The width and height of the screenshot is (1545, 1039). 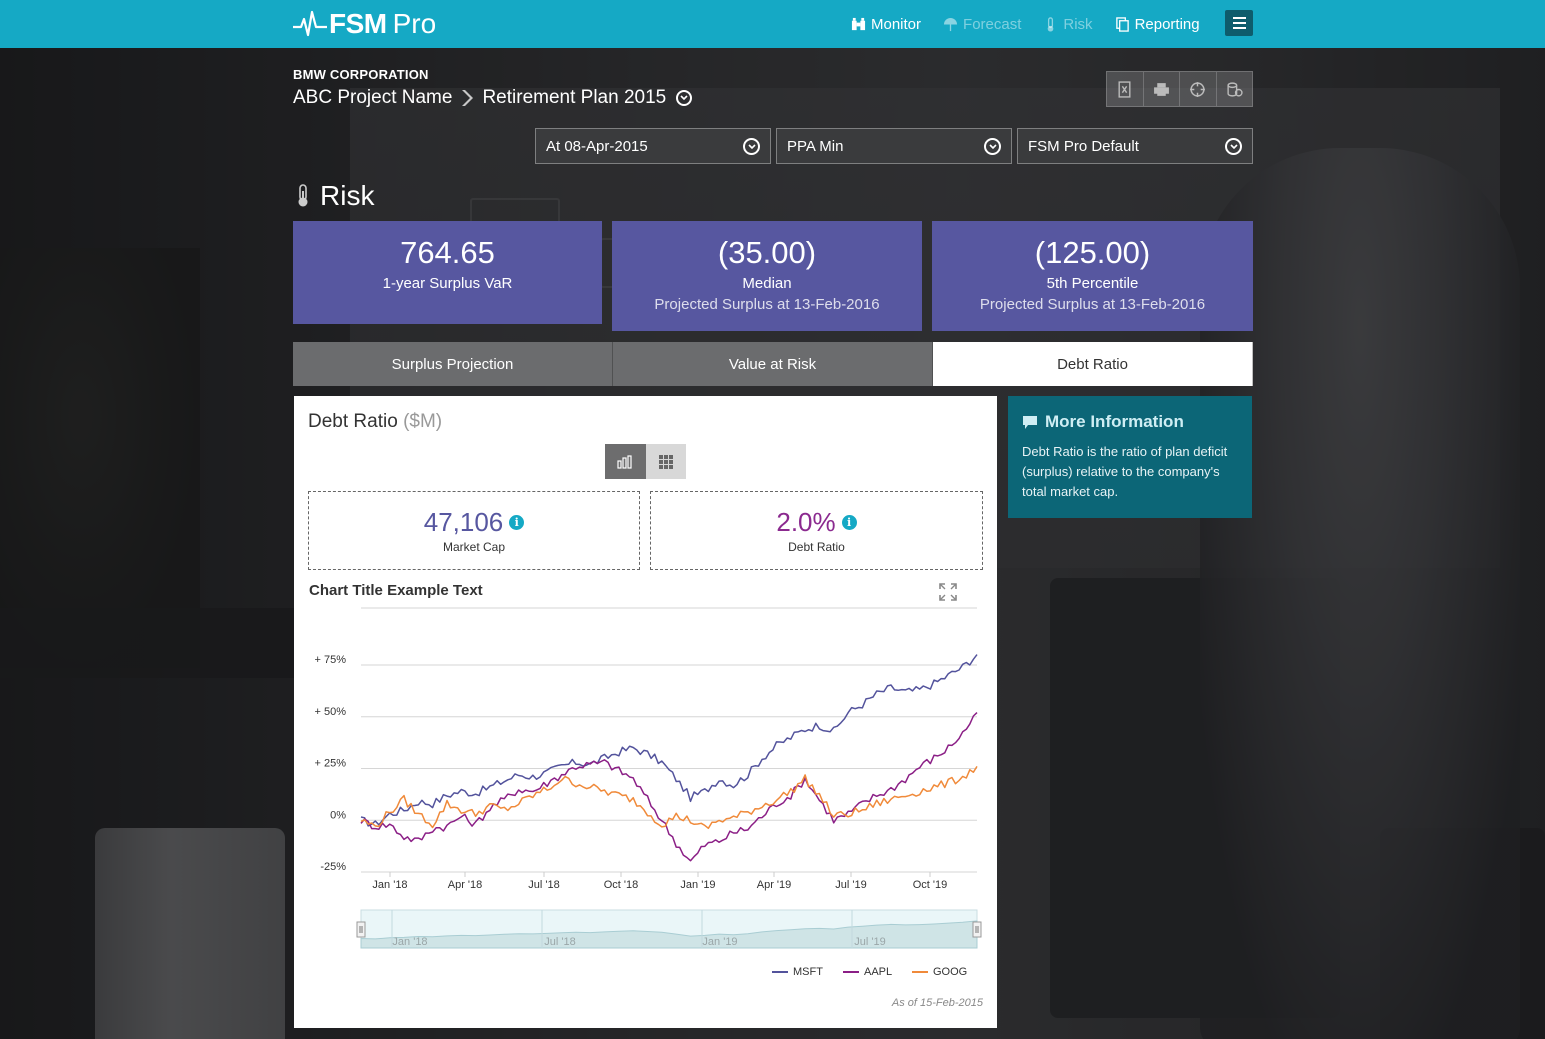 I want to click on x-tick-label: Jan '19, so click(x=697, y=885).